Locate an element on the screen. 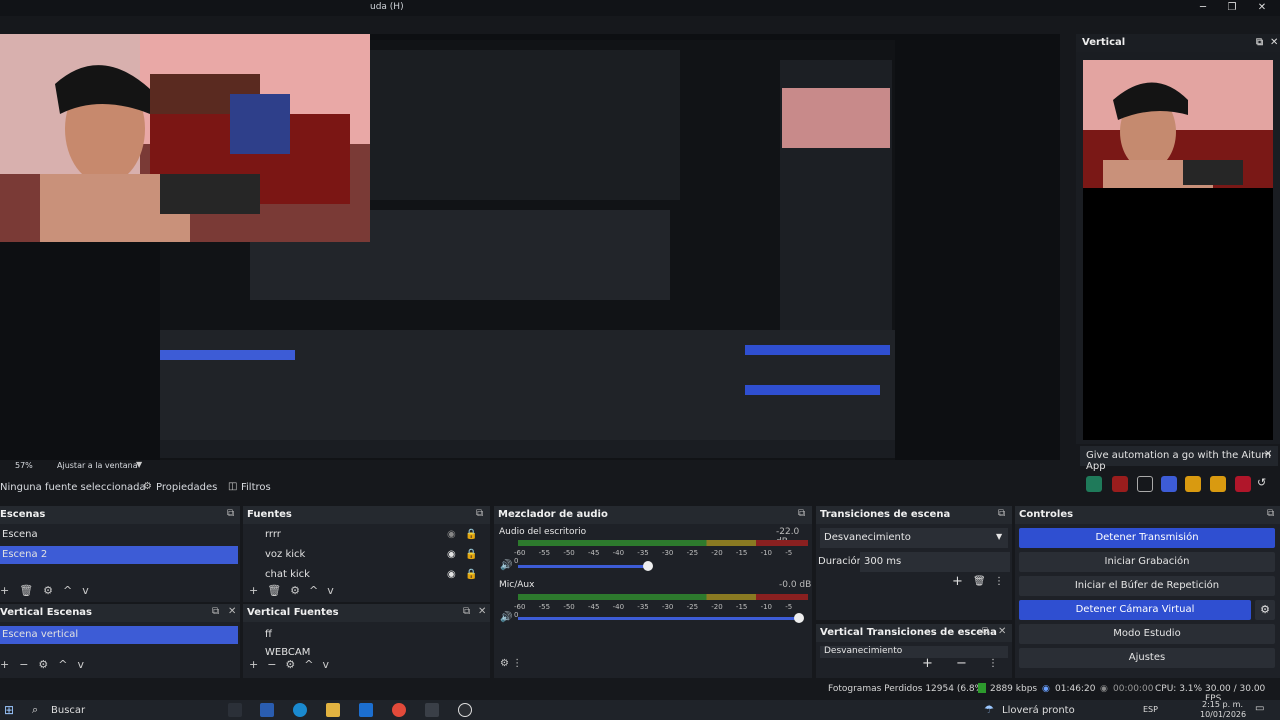  studio-mode-button: Modo Estudio is located at coordinates (1147, 634).